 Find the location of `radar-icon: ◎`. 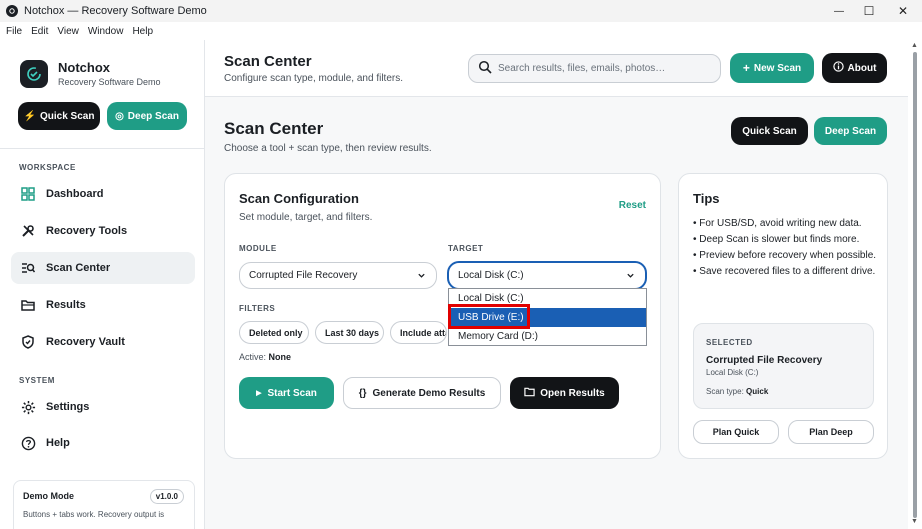

radar-icon: ◎ is located at coordinates (119, 116).